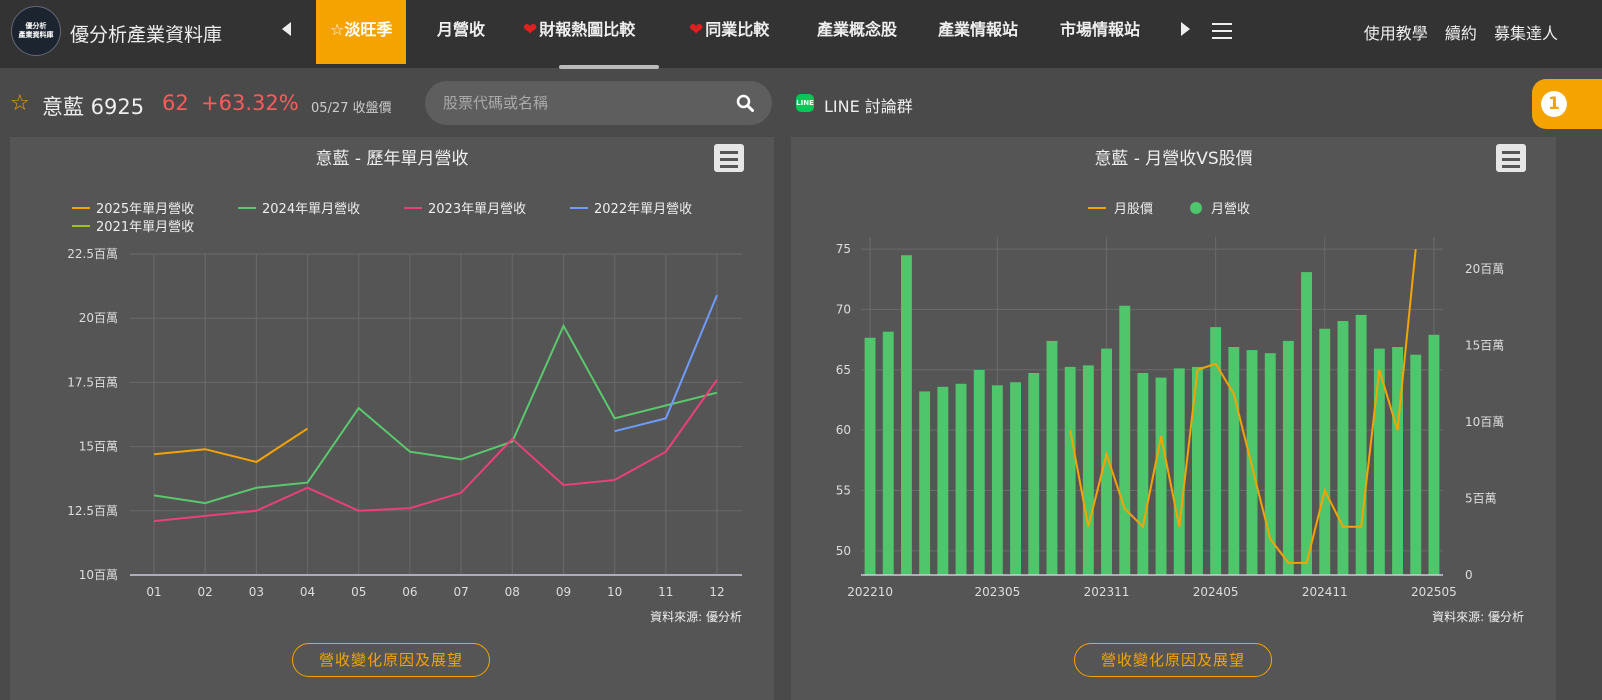 This screenshot has width=1602, height=700. What do you see at coordinates (643, 209) in the screenshot?
I see `legend-label: 2022年單月營收` at bounding box center [643, 209].